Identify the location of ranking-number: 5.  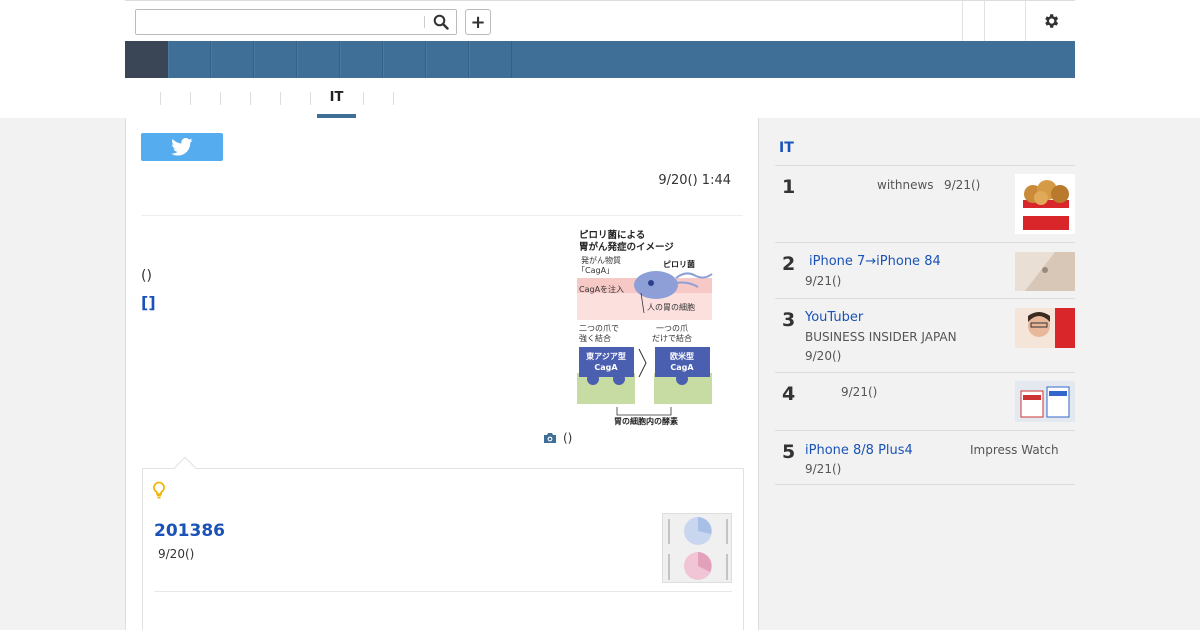
(789, 452).